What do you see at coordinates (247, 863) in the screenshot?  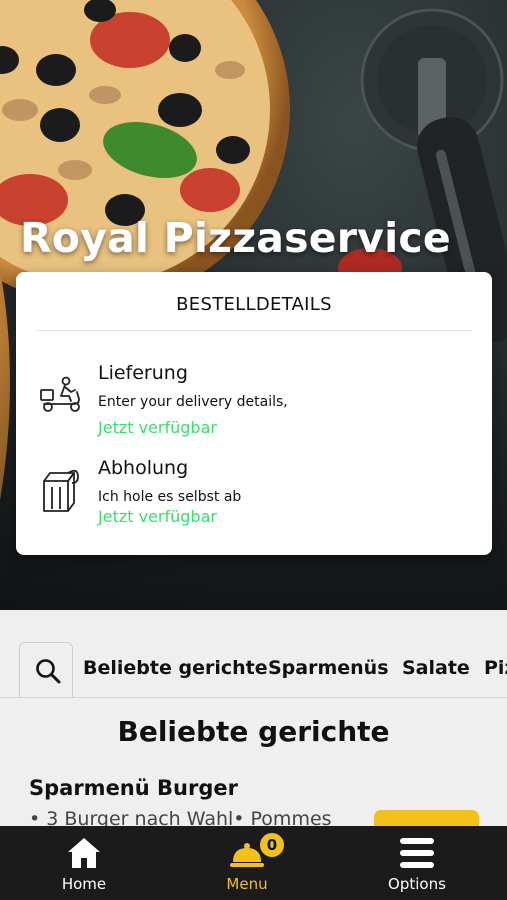 I see `nav-menu: 0 Menu` at bounding box center [247, 863].